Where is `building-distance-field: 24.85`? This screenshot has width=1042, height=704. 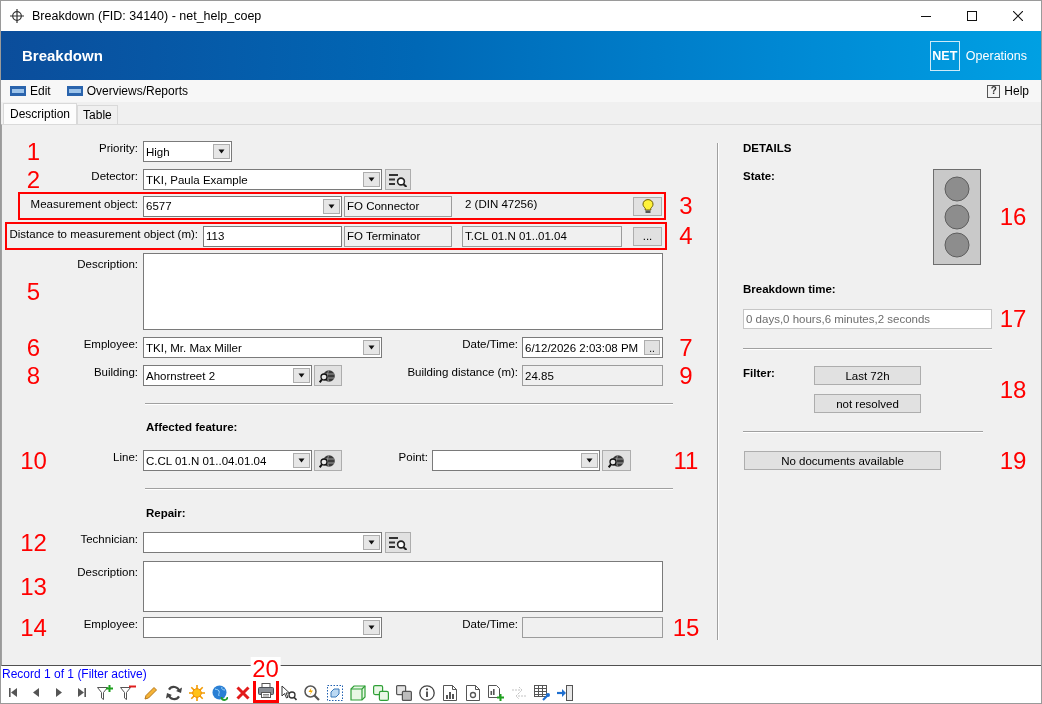 building-distance-field: 24.85 is located at coordinates (592, 375).